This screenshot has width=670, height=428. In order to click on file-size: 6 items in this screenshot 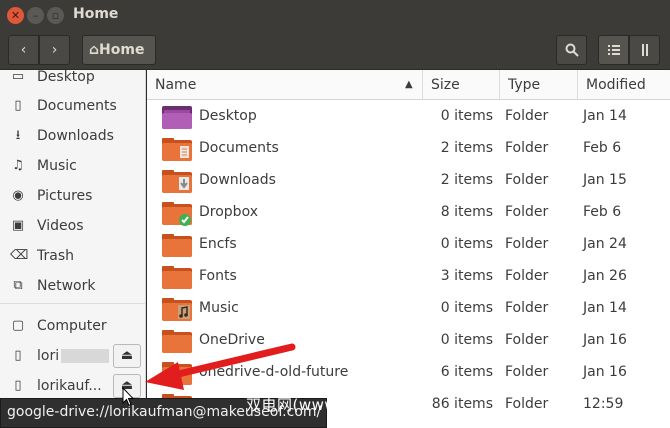, I will do `click(466, 372)`.